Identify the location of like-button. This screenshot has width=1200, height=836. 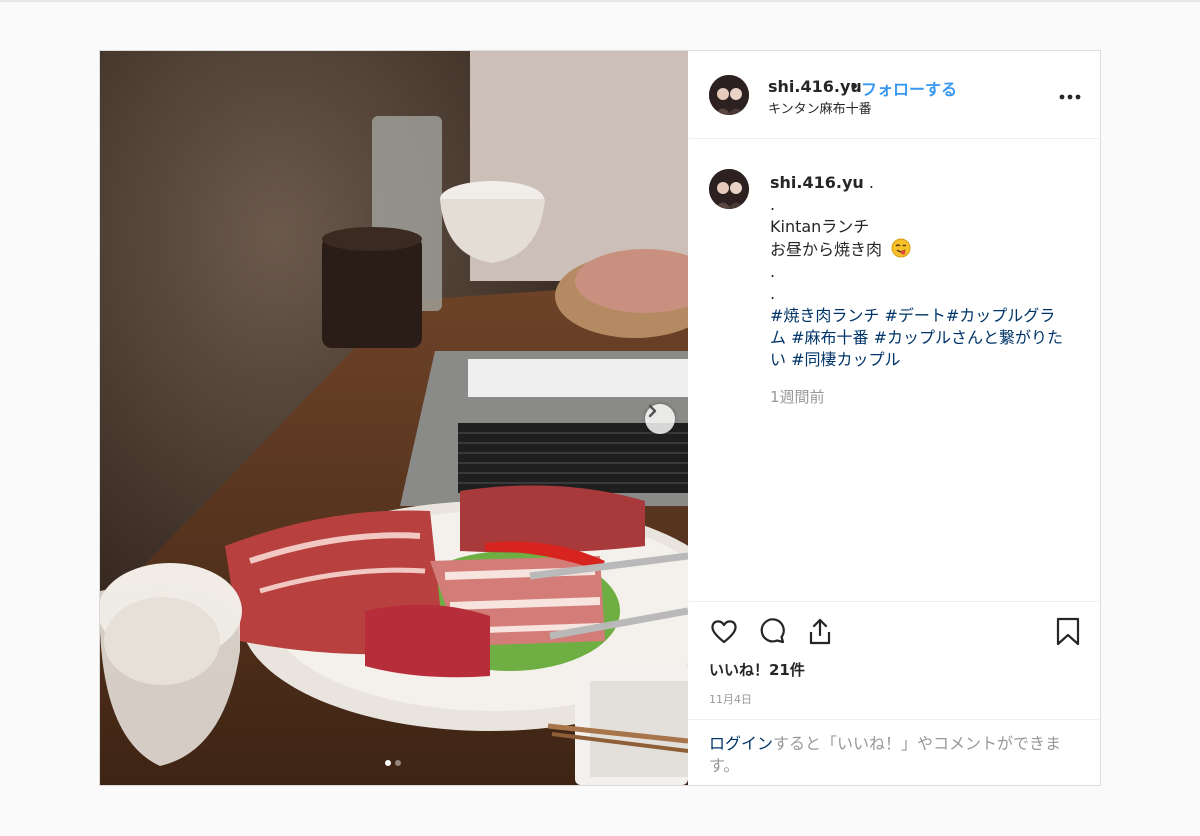
(724, 631).